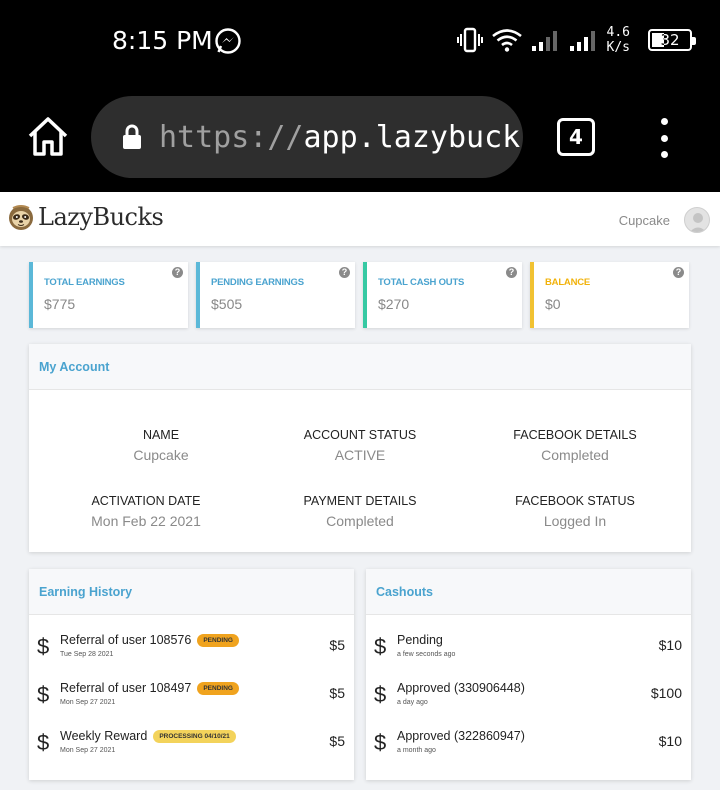 This screenshot has height=790, width=720. Describe the element at coordinates (257, 282) in the screenshot. I see `stat-label: Pending Earnings` at that location.